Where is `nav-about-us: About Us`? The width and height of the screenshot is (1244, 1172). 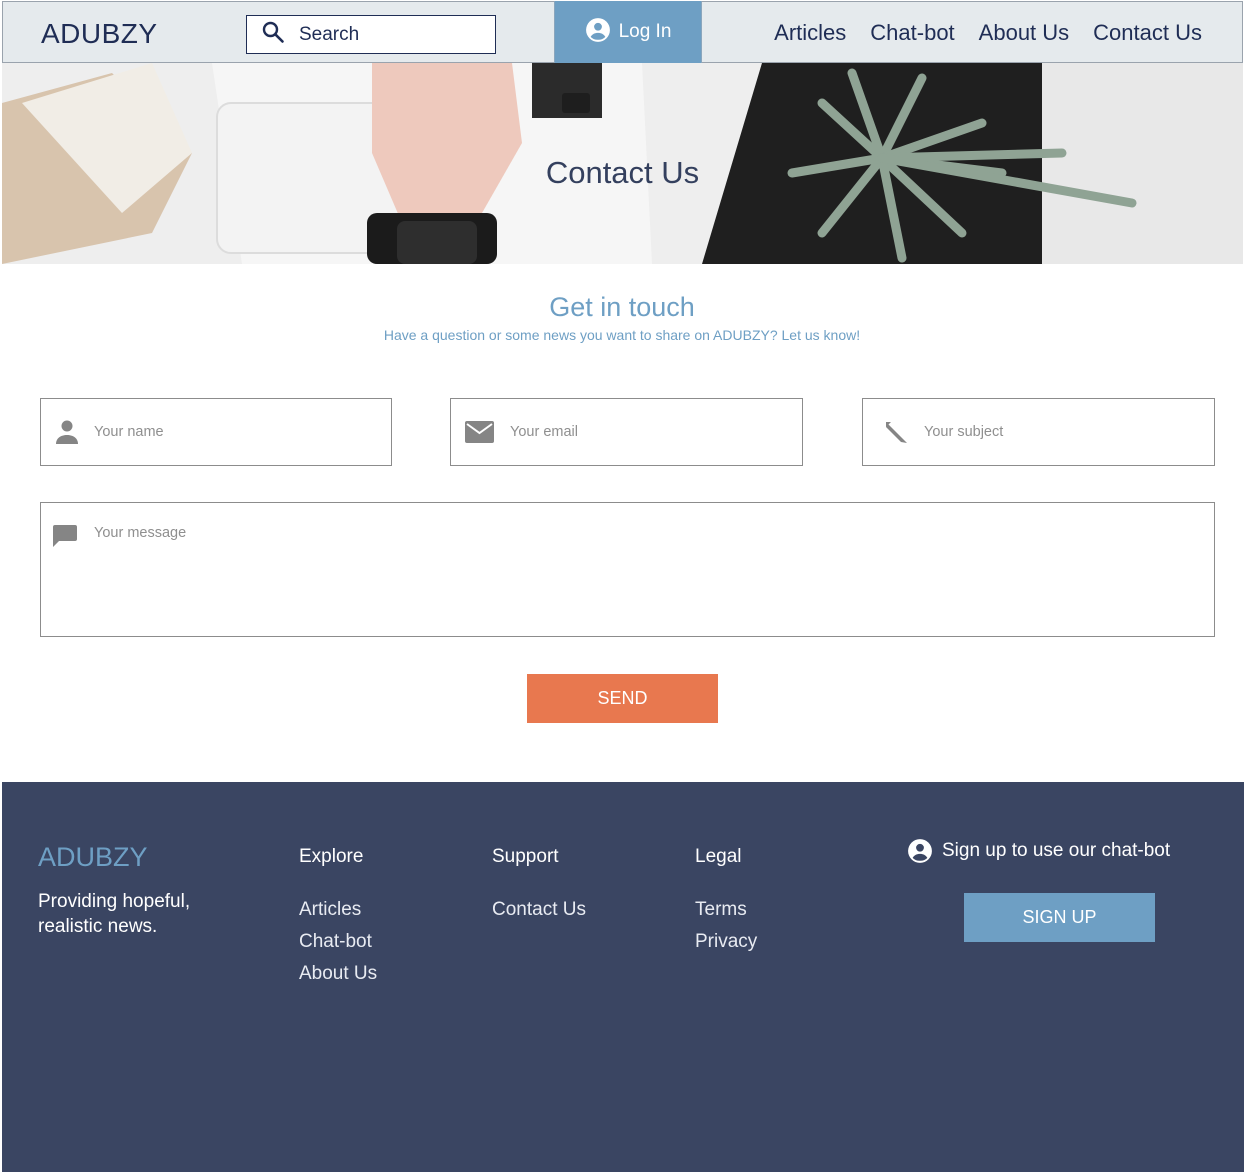
nav-about-us: About Us is located at coordinates (1024, 33).